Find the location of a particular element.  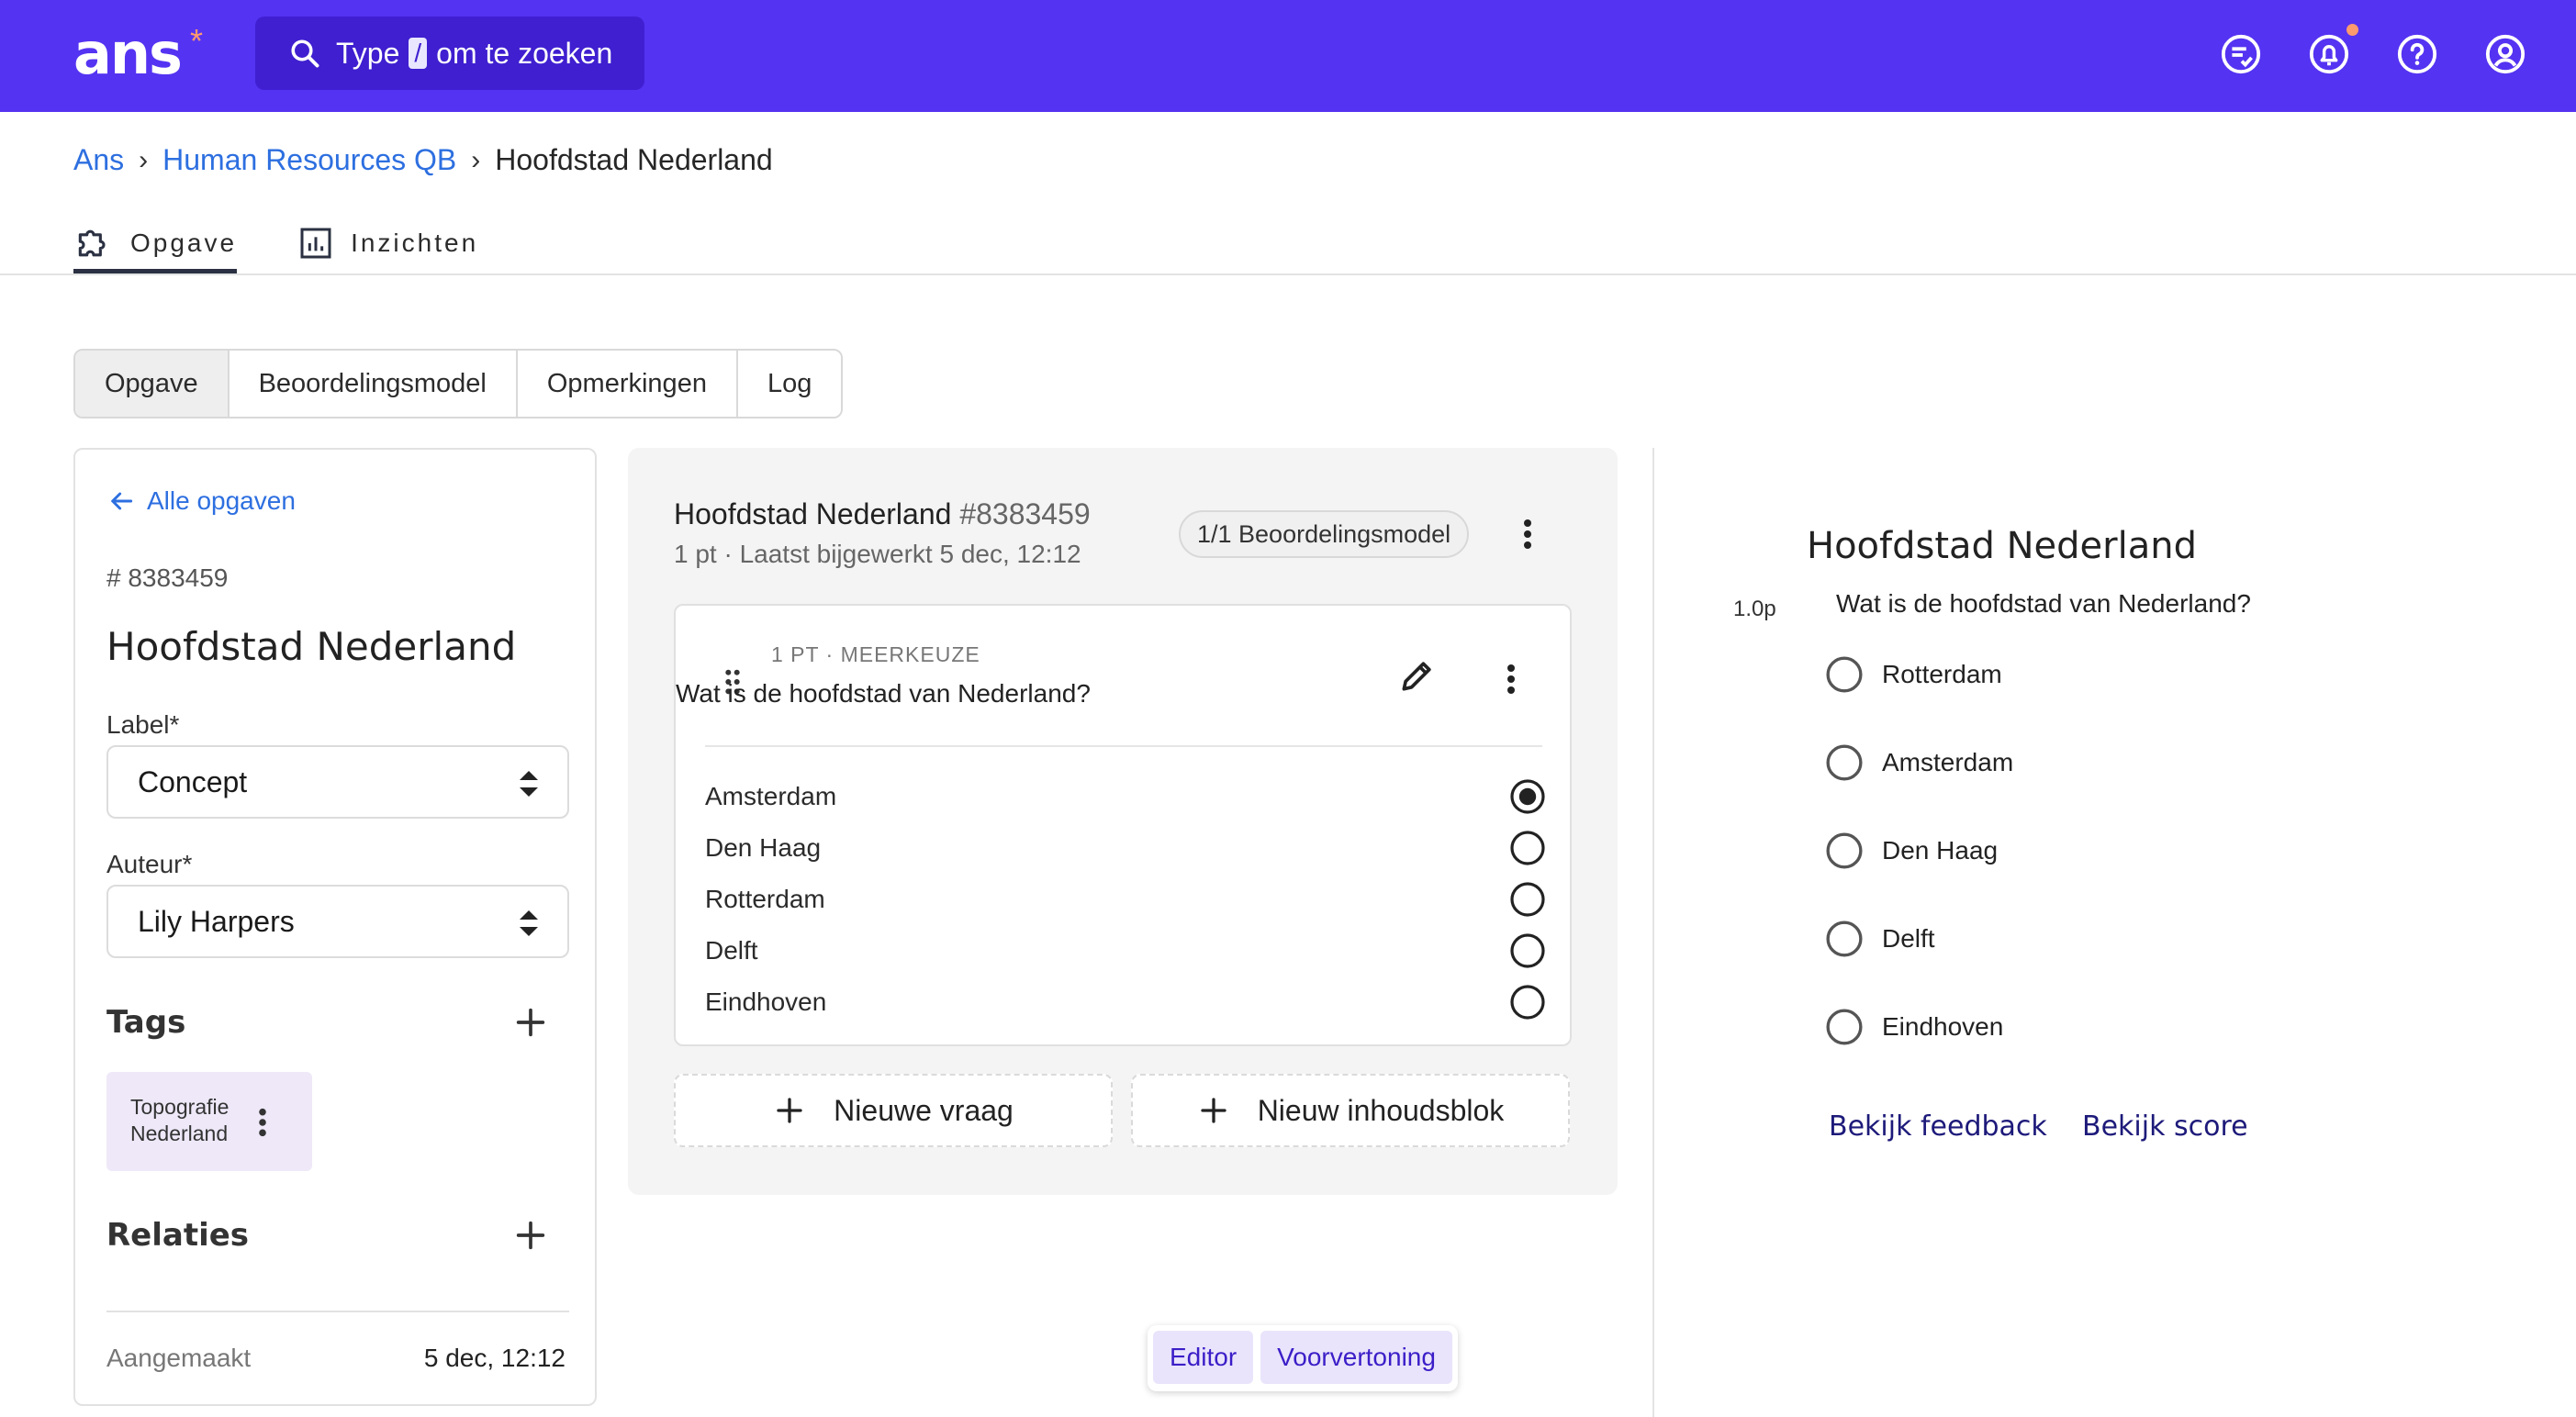

search-shortcut-key: / is located at coordinates (418, 54).